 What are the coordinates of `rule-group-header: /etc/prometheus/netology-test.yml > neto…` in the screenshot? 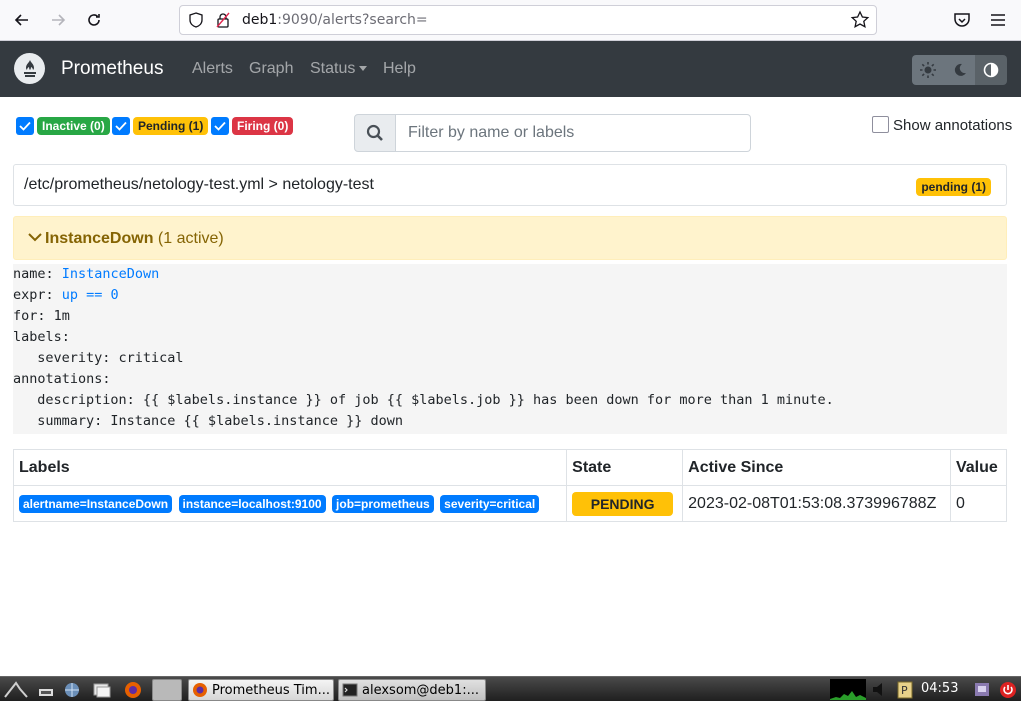 It's located at (510, 185).